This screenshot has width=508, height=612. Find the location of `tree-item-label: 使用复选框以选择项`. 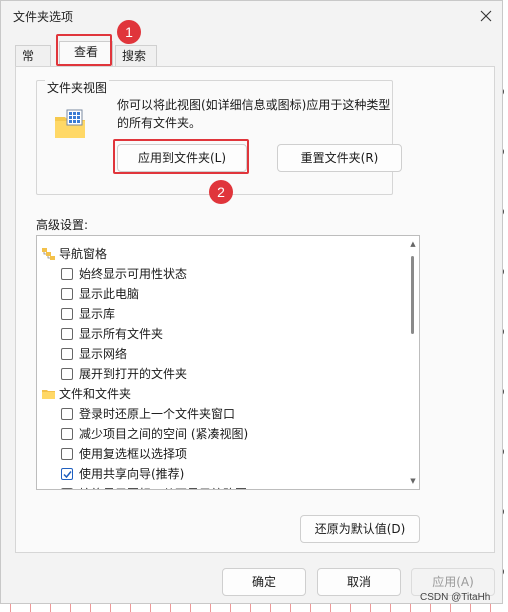

tree-item-label: 使用复选框以选择项 is located at coordinates (133, 454).